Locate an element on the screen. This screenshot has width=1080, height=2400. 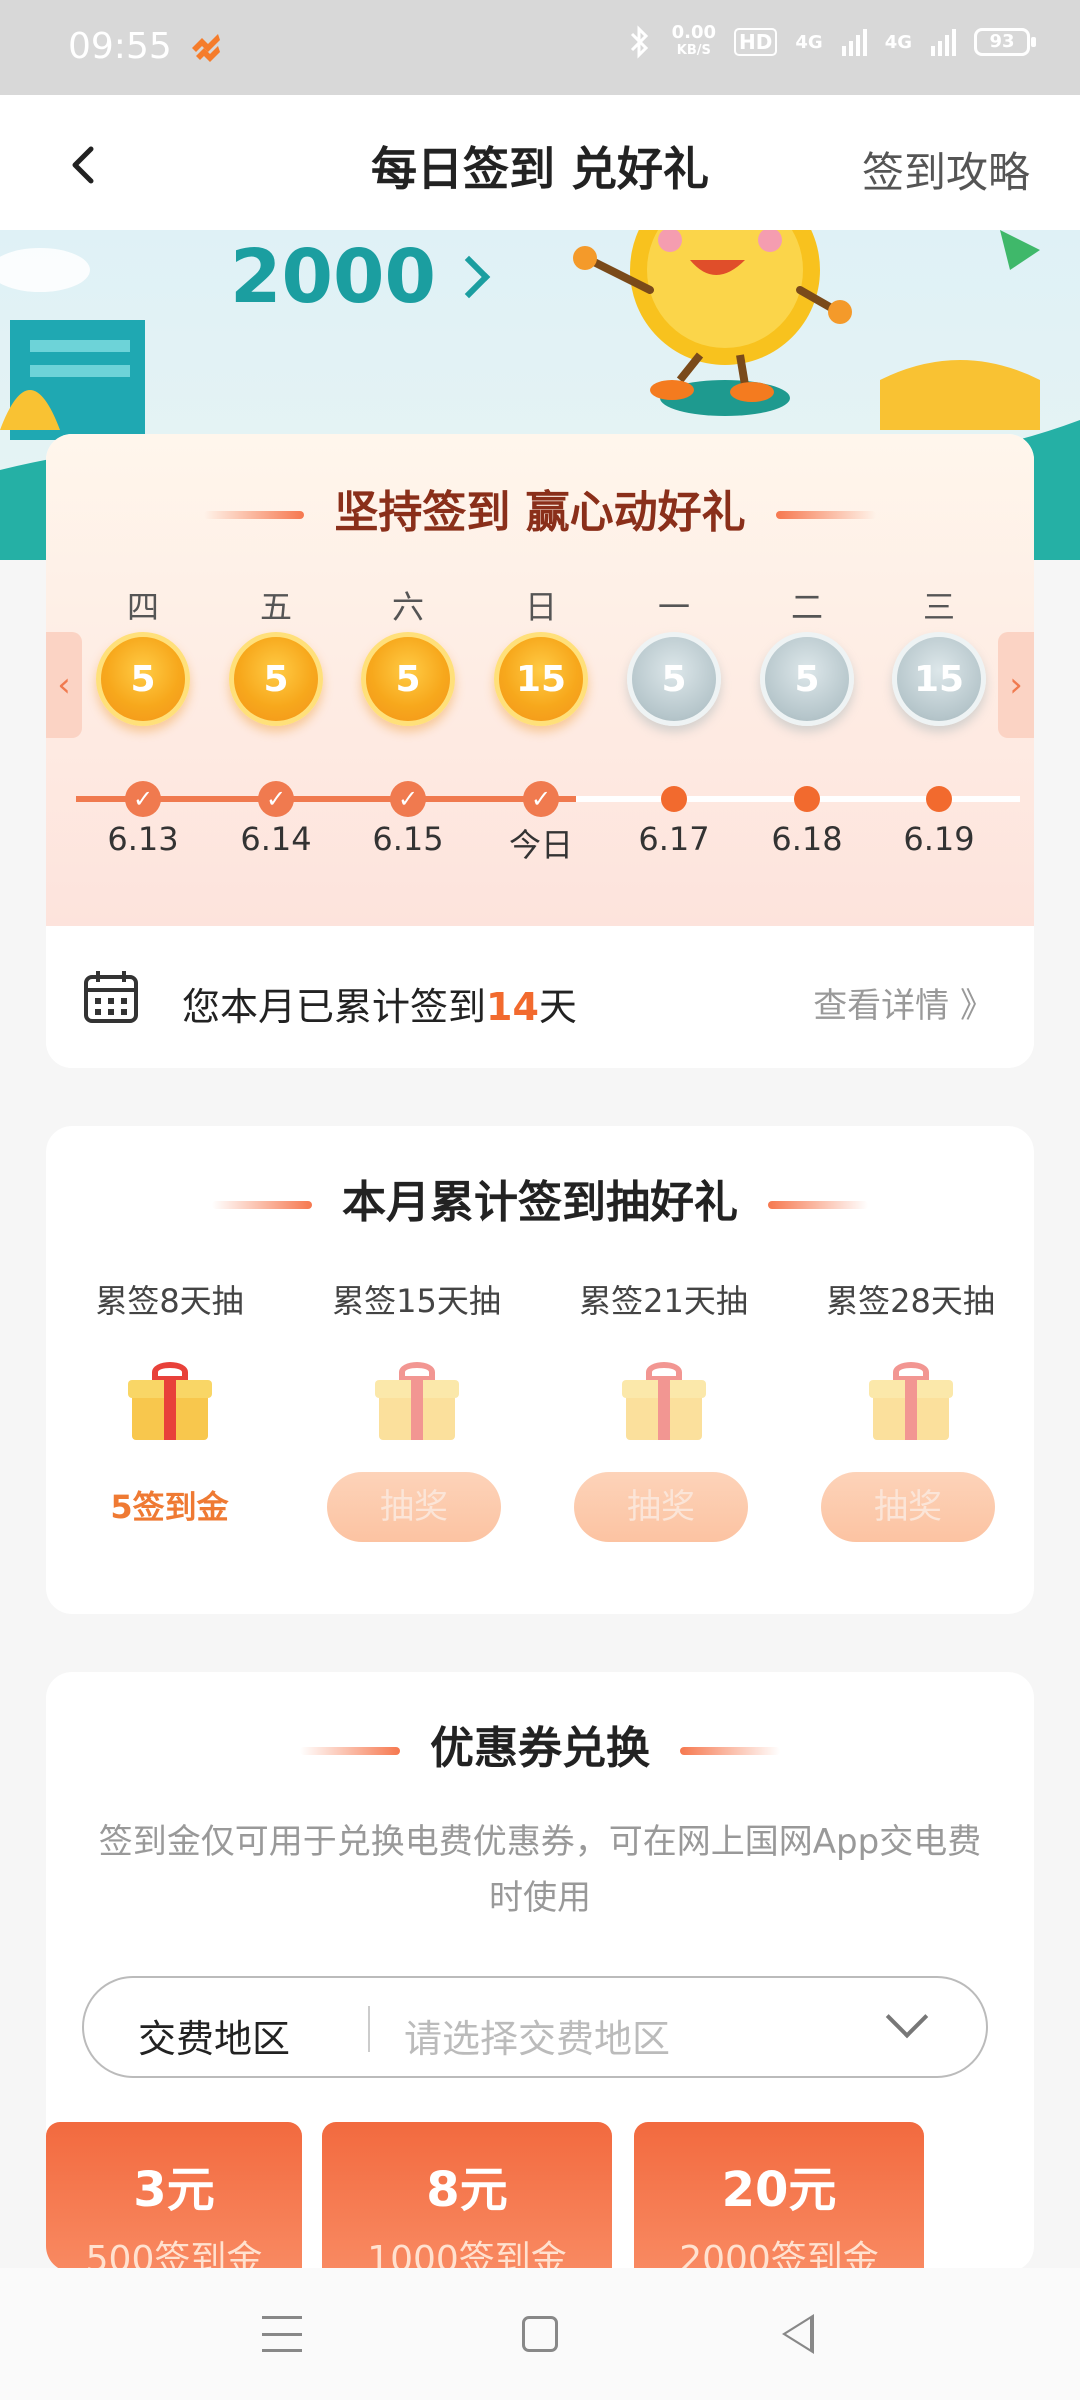
recent-apps-icon is located at coordinates (282, 2334).